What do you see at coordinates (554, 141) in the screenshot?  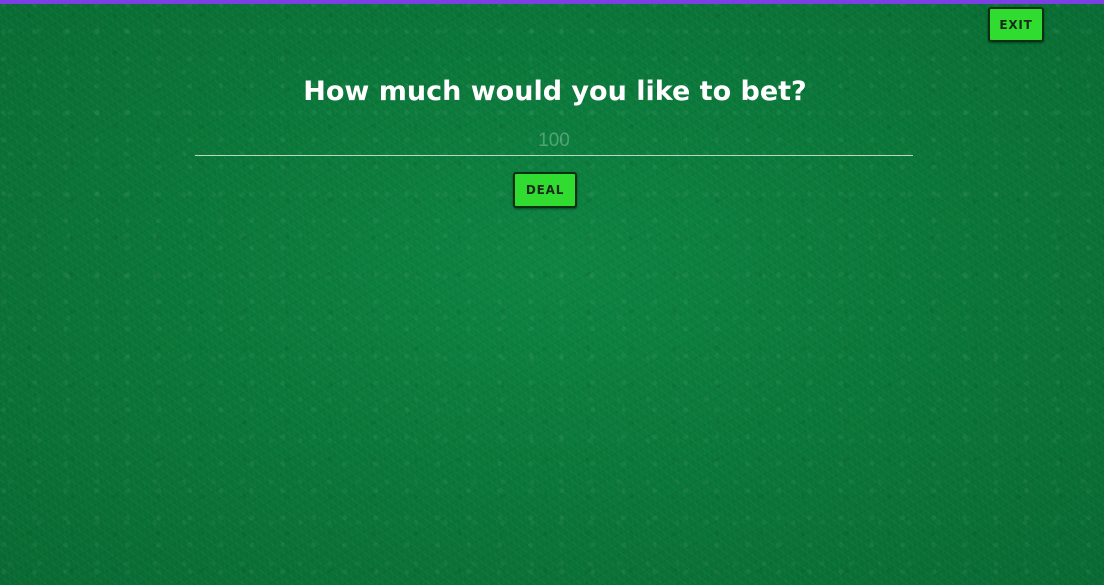 I see `bet-amount-input` at bounding box center [554, 141].